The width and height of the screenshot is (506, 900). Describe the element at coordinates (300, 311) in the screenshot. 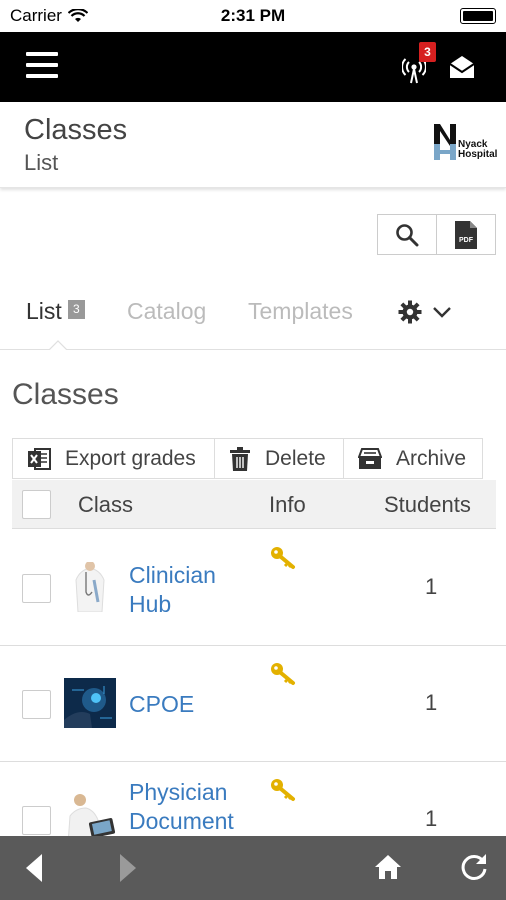

I see `tab-templates: Templates` at that location.